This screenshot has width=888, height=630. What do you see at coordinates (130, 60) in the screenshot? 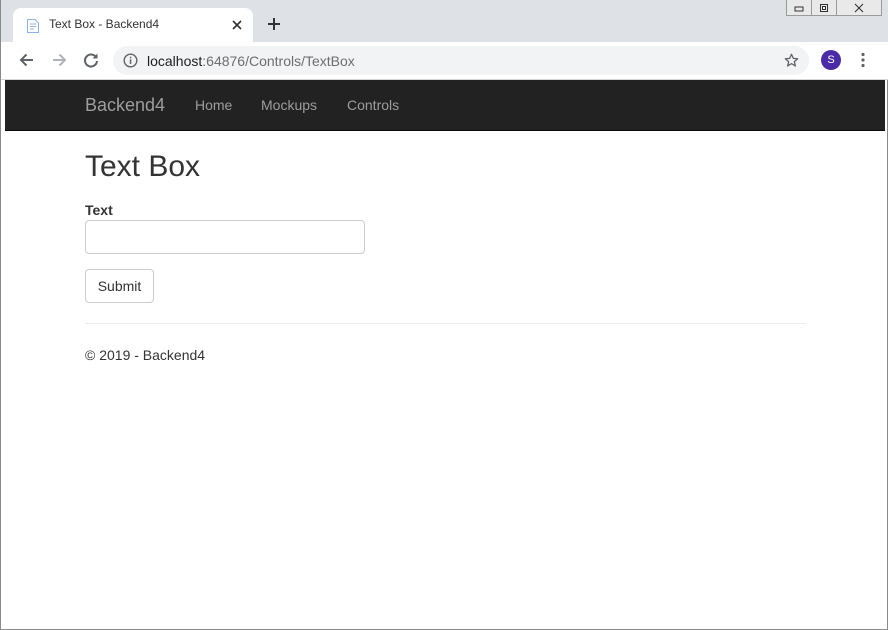
I see `info-icon` at bounding box center [130, 60].